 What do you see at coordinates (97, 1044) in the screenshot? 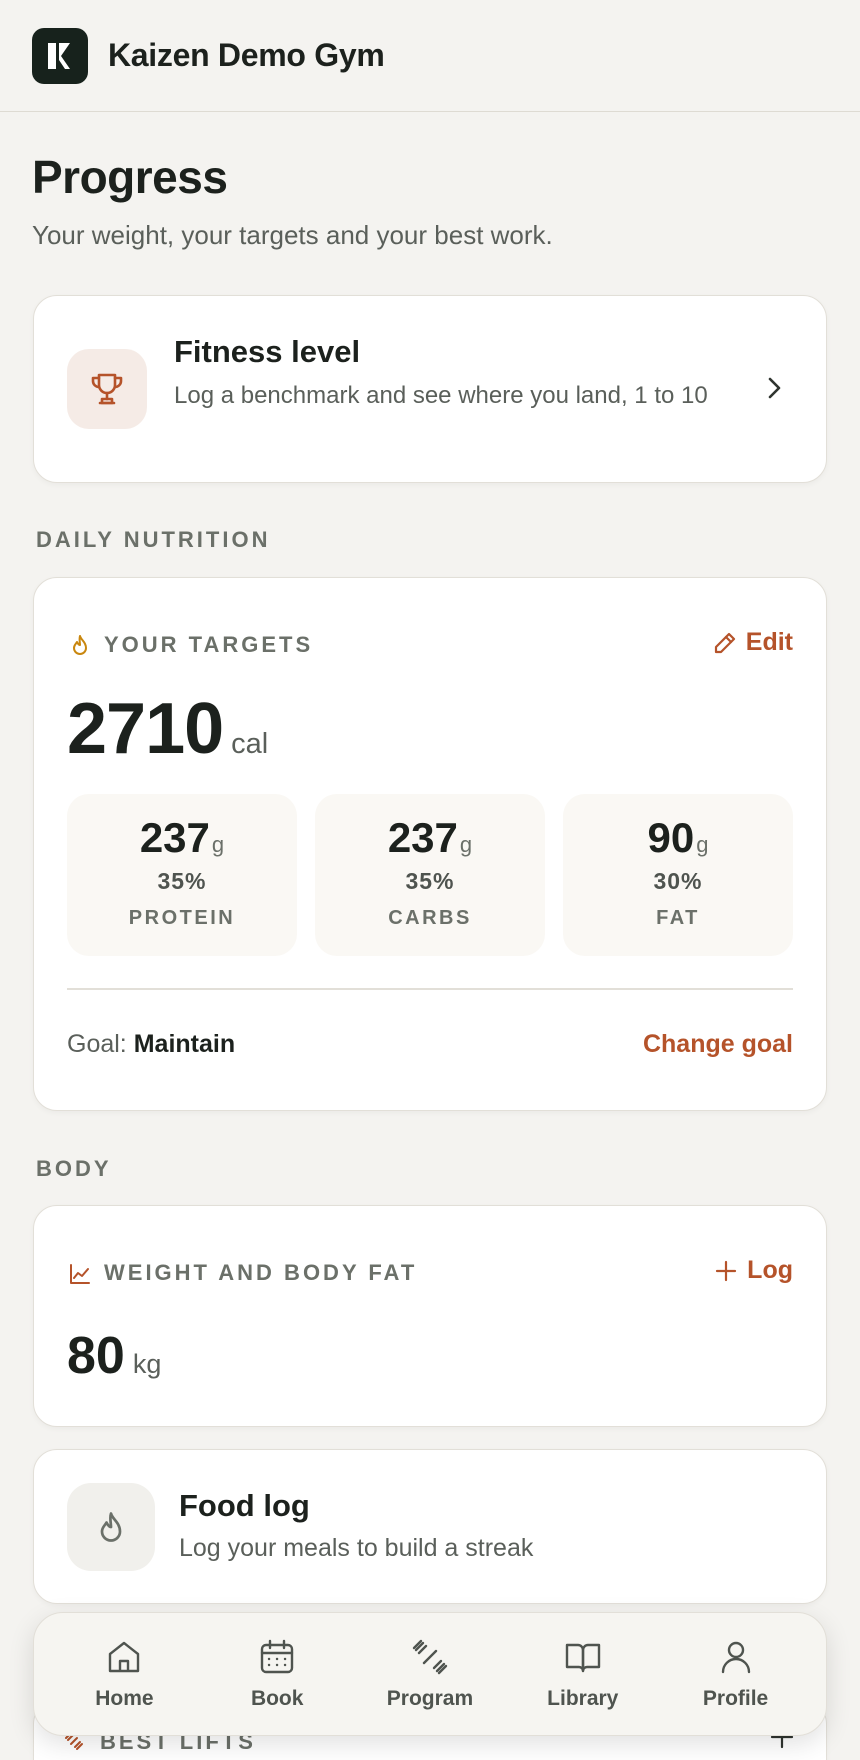
I see `goal-prefix: Goal:` at bounding box center [97, 1044].